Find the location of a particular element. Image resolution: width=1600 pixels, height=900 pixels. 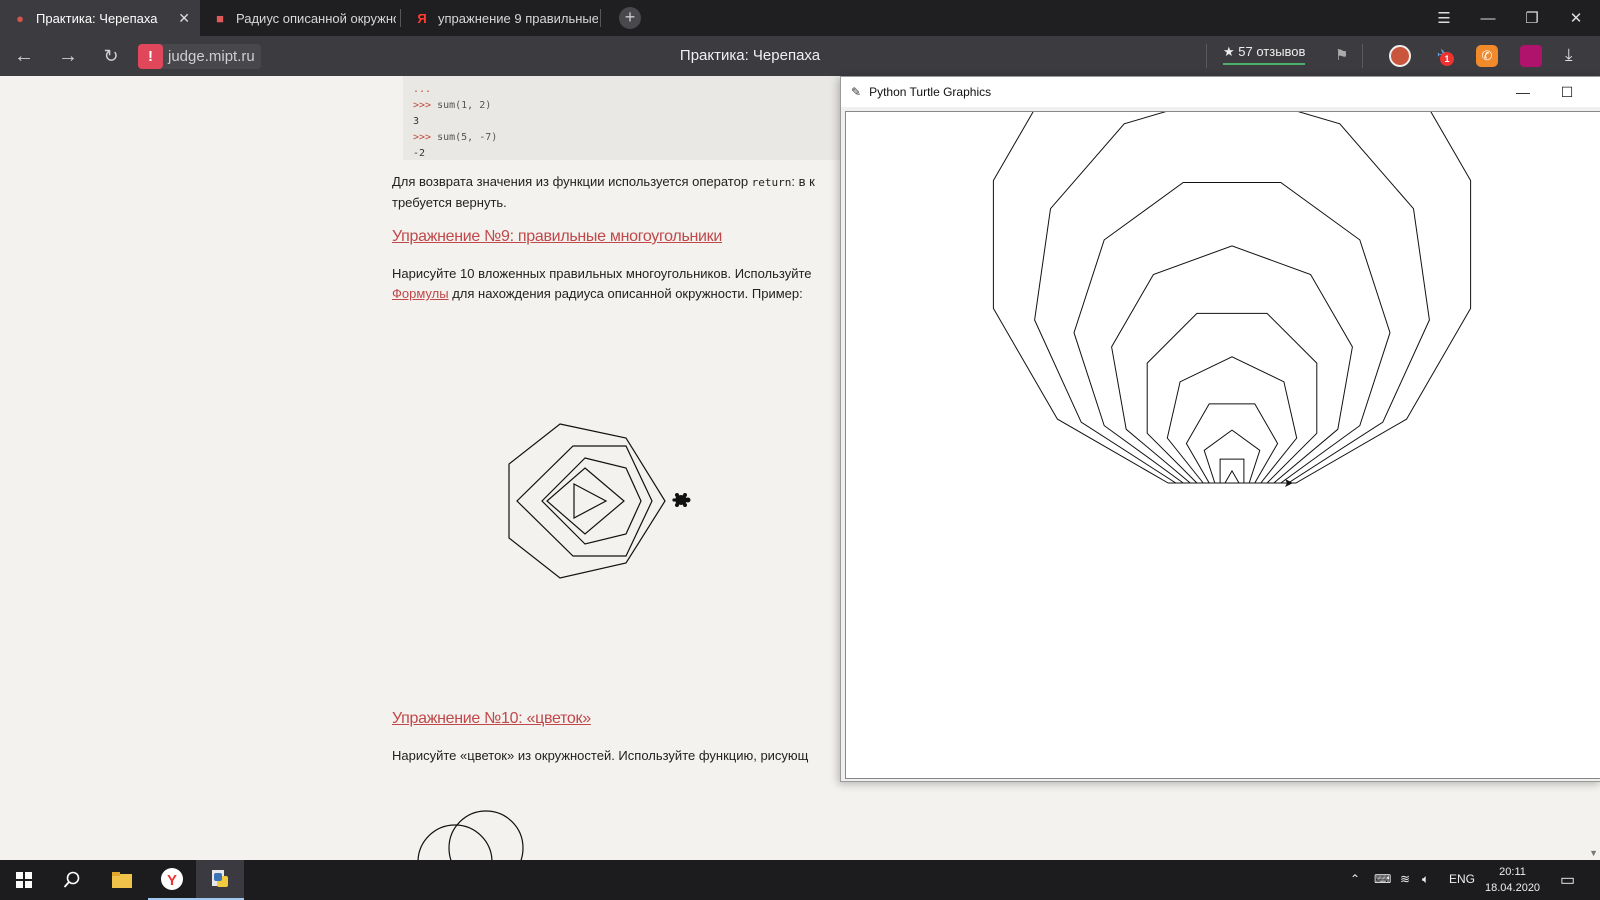

turtle-icon is located at coordinates (681, 500).